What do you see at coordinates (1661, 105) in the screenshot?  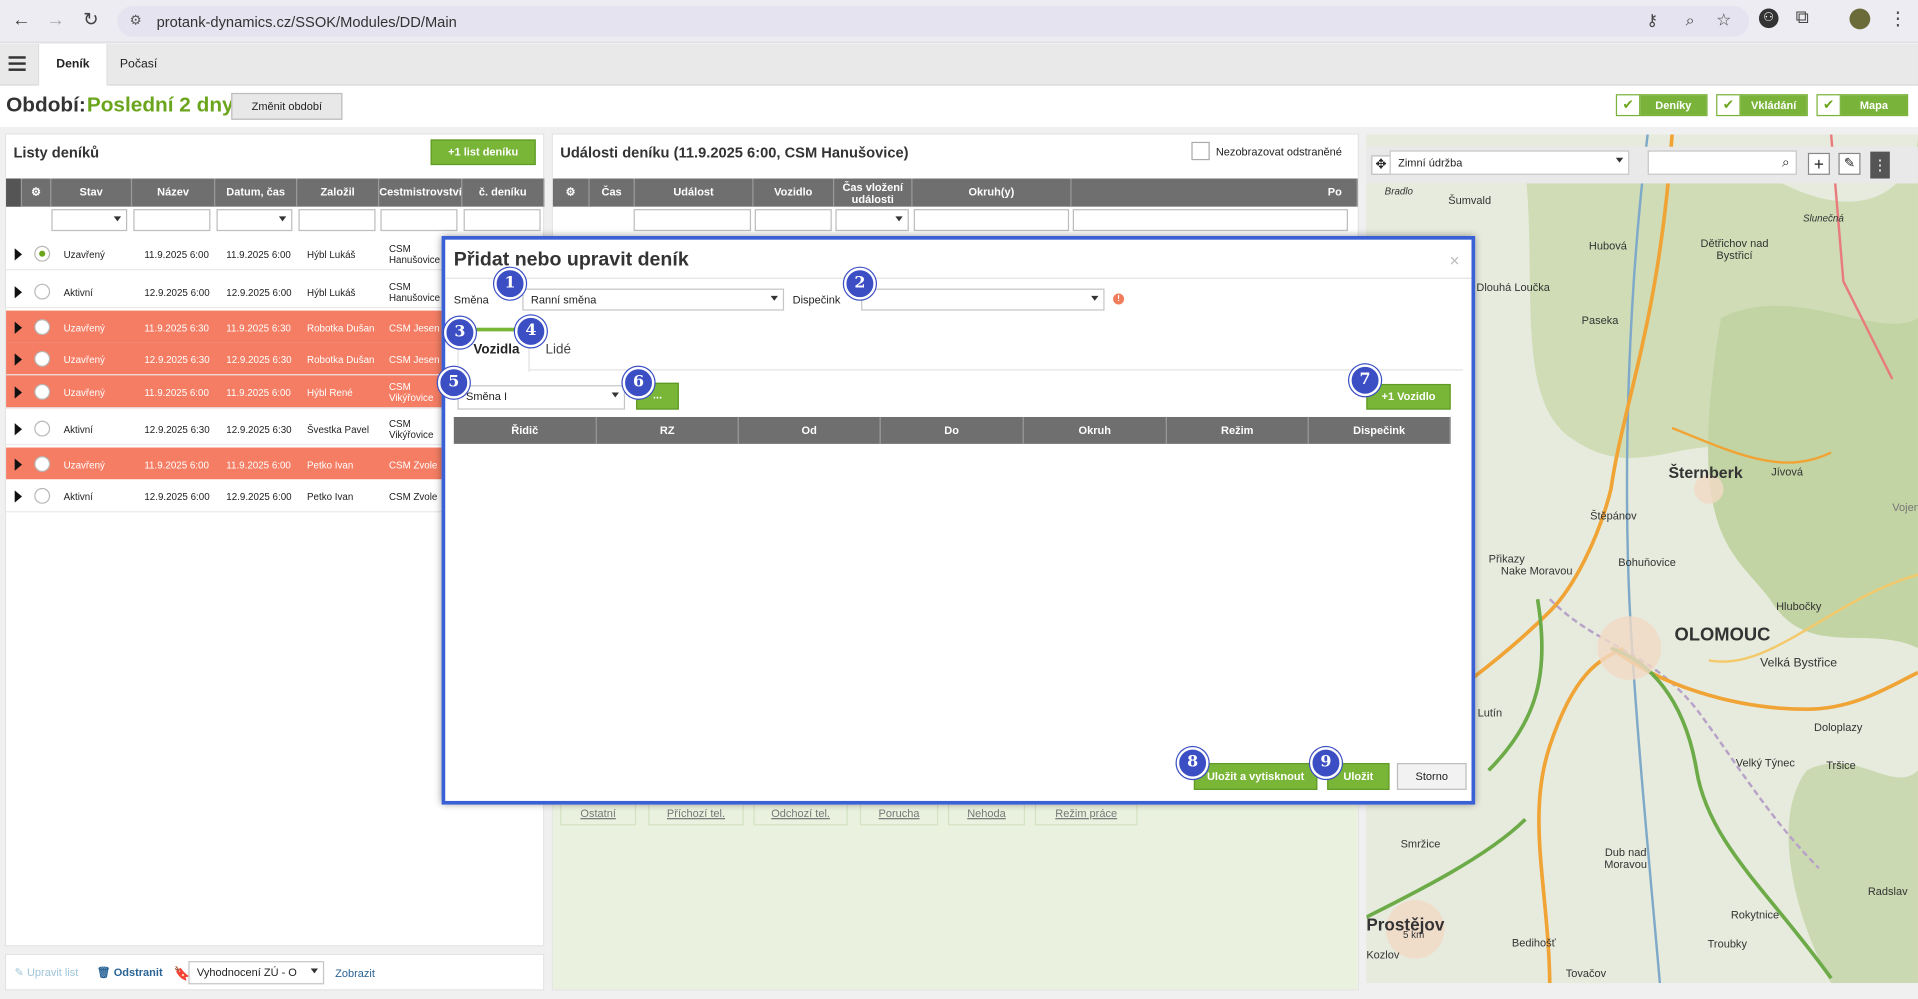 I see `toggle-deniky: ✔ Deníky` at bounding box center [1661, 105].